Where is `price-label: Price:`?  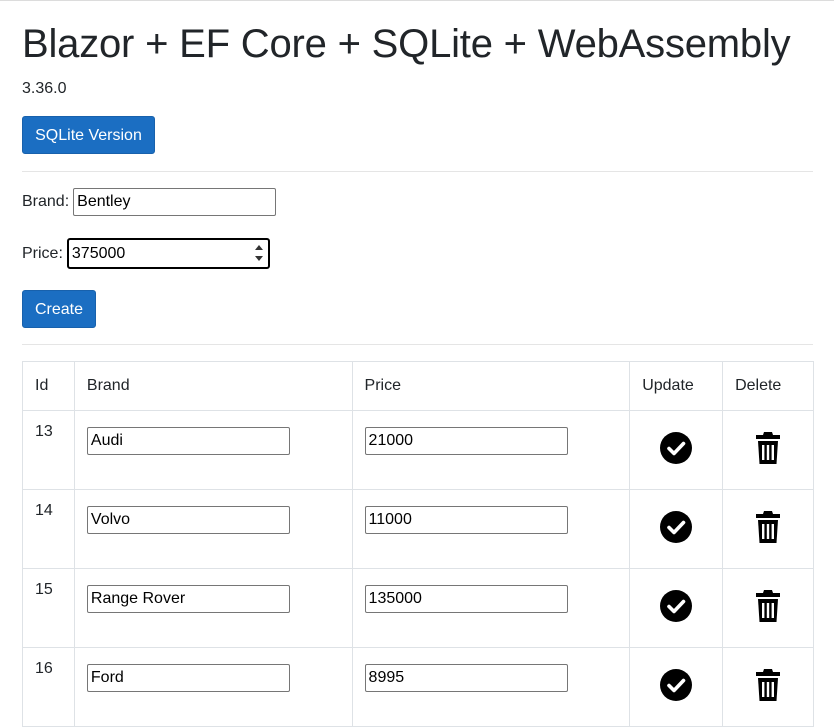 price-label: Price: is located at coordinates (42, 253).